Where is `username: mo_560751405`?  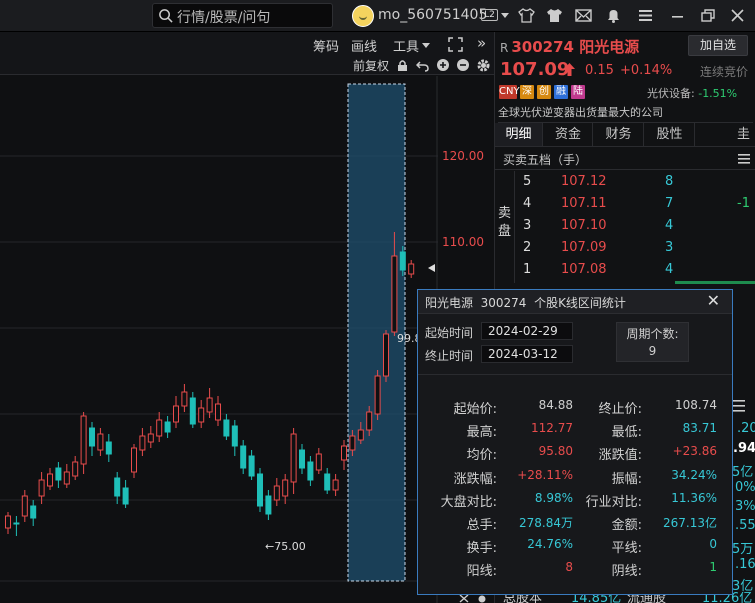
username: mo_560751405 is located at coordinates (432, 15).